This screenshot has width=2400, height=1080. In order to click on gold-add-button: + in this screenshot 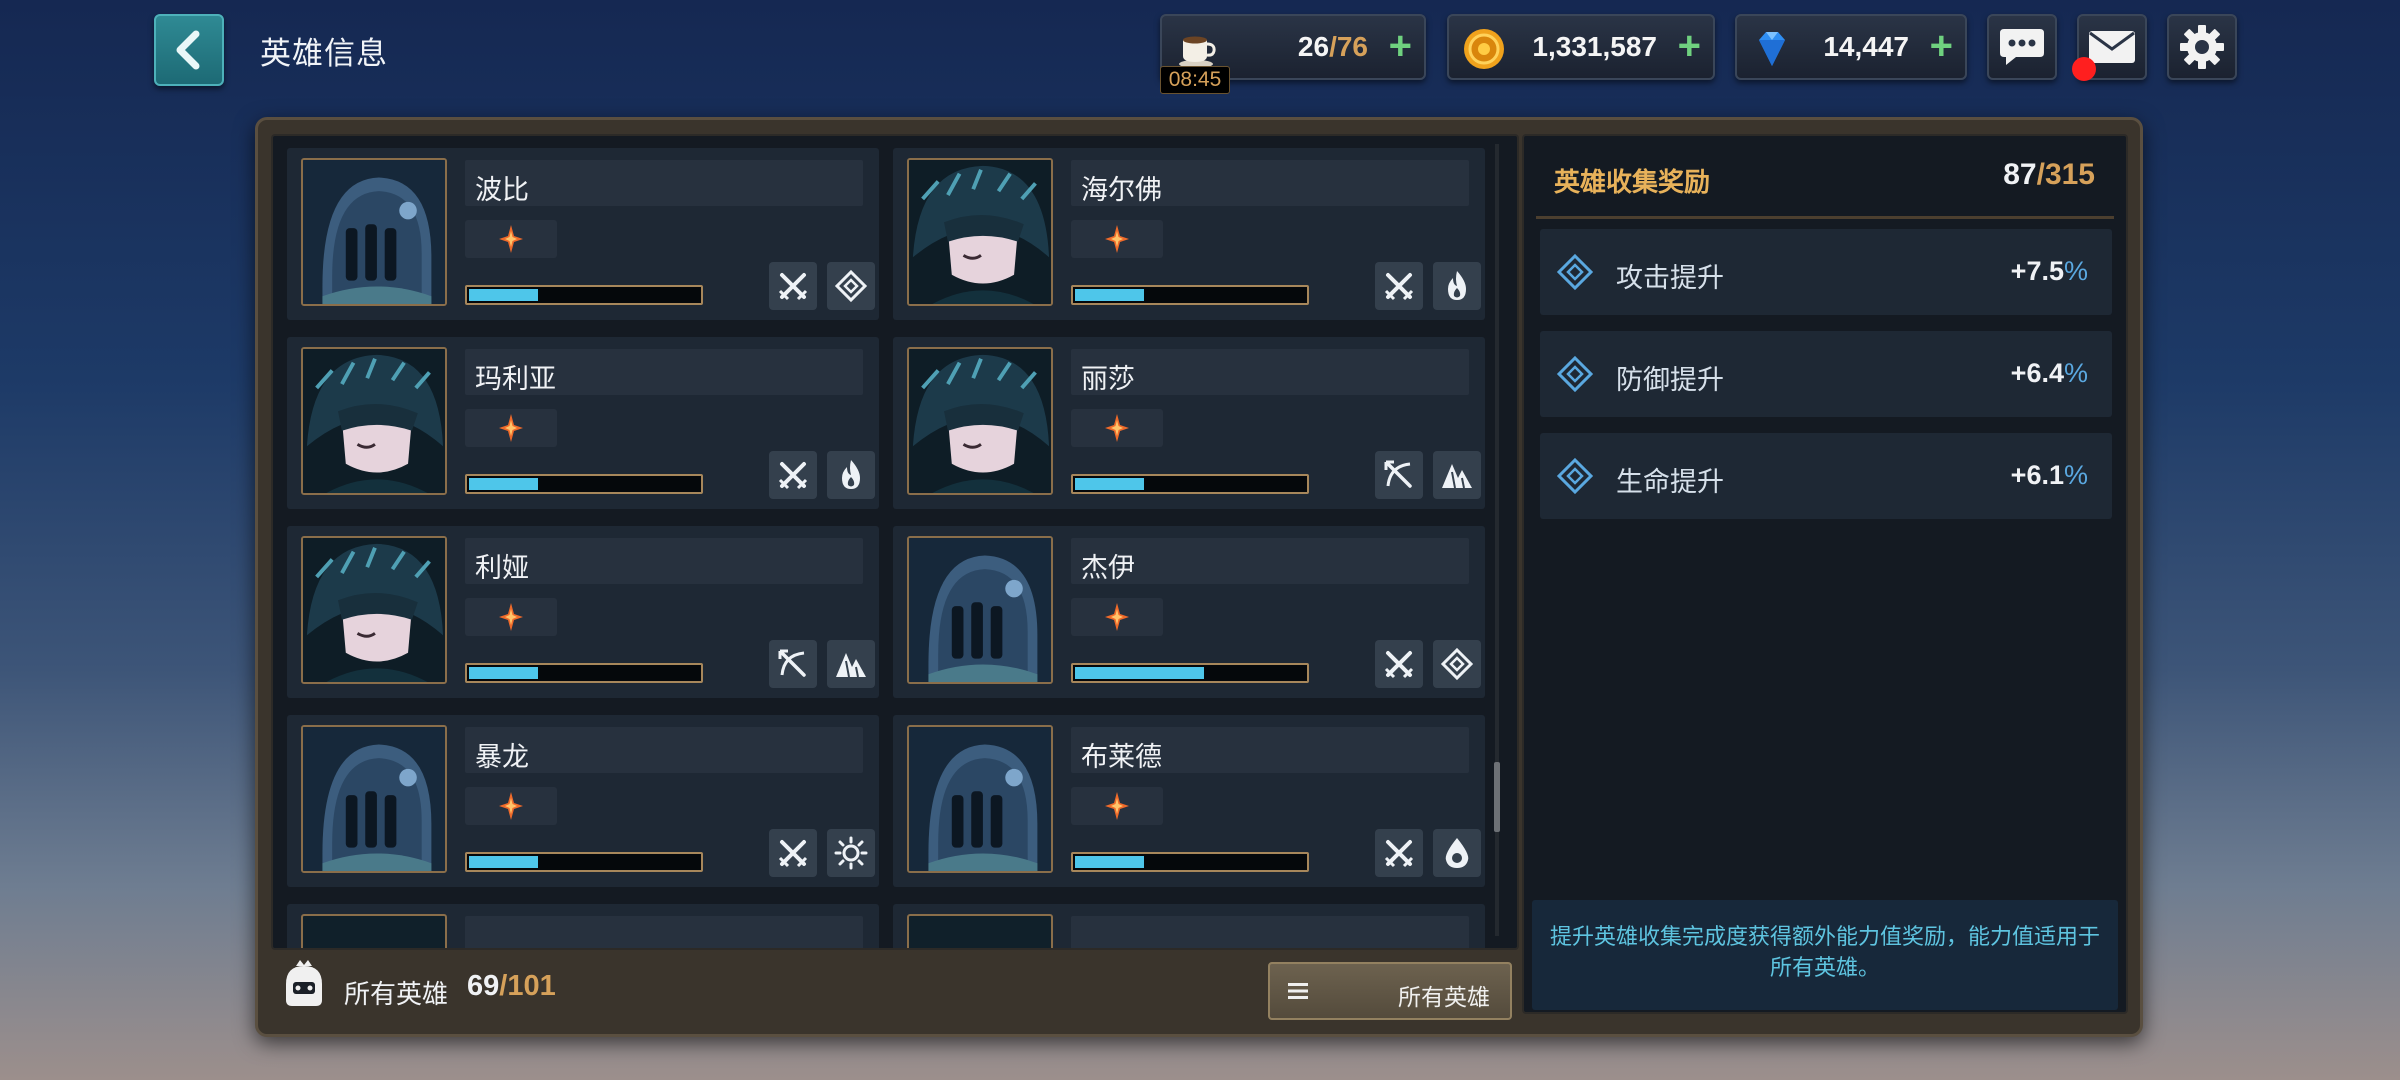, I will do `click(1689, 46)`.